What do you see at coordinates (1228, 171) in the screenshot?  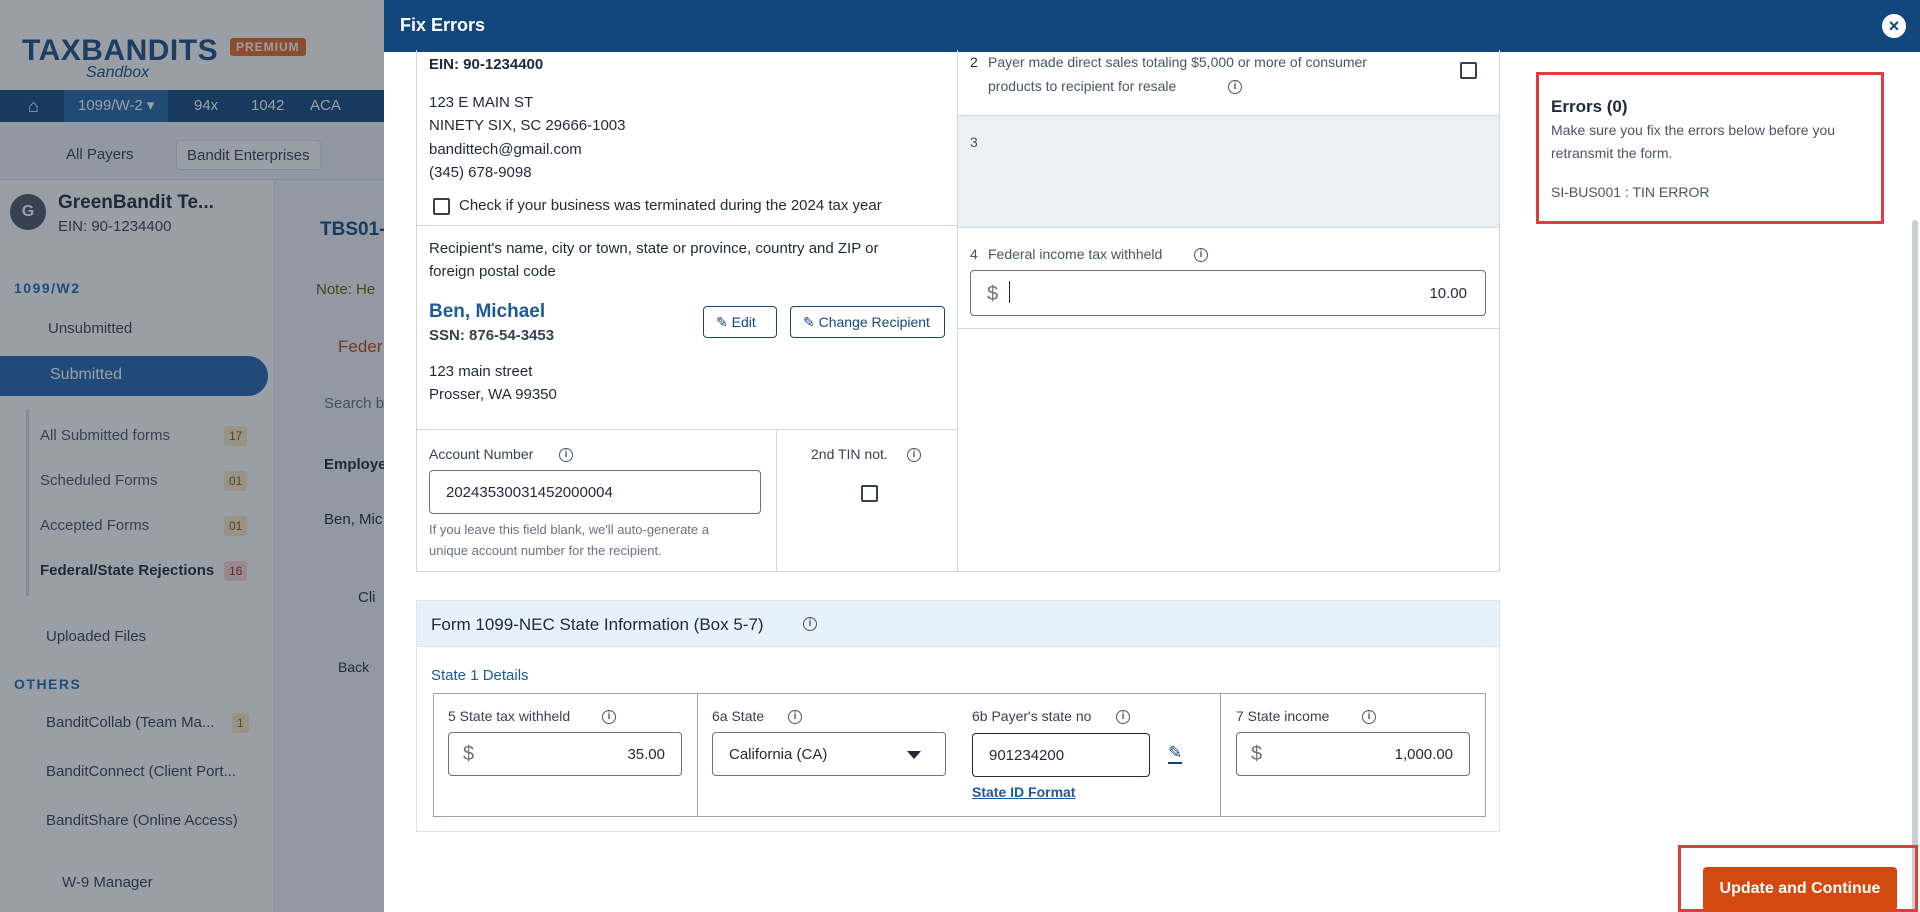 I see `box3-cell: 3` at bounding box center [1228, 171].